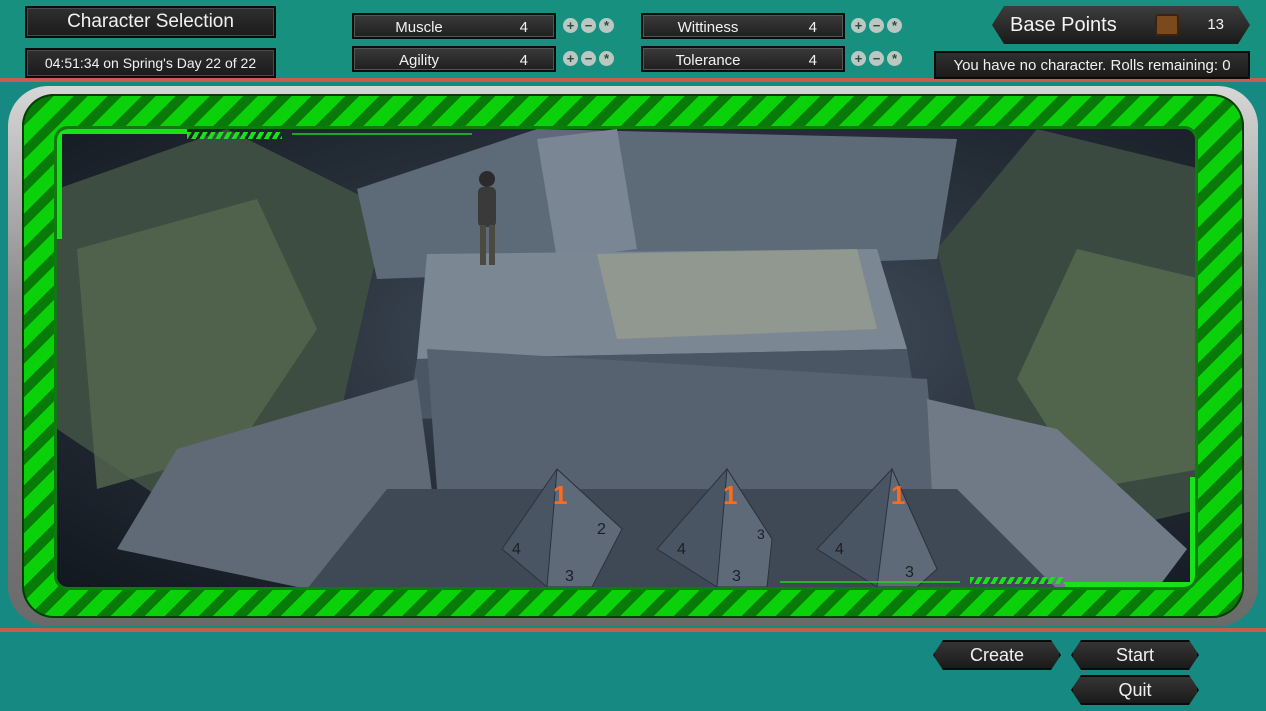 This screenshot has width=1266, height=711. Describe the element at coordinates (997, 655) in the screenshot. I see `create-button: Create` at that location.